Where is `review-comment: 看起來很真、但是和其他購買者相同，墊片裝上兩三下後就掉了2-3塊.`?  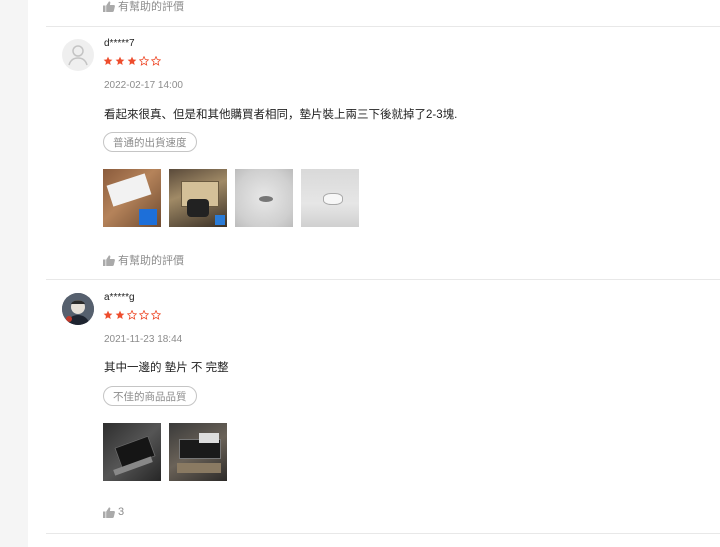
review-comment: 看起來很真、但是和其他購買者相同，墊片裝上兩三下後就掉了2-3塊. is located at coordinates (281, 115).